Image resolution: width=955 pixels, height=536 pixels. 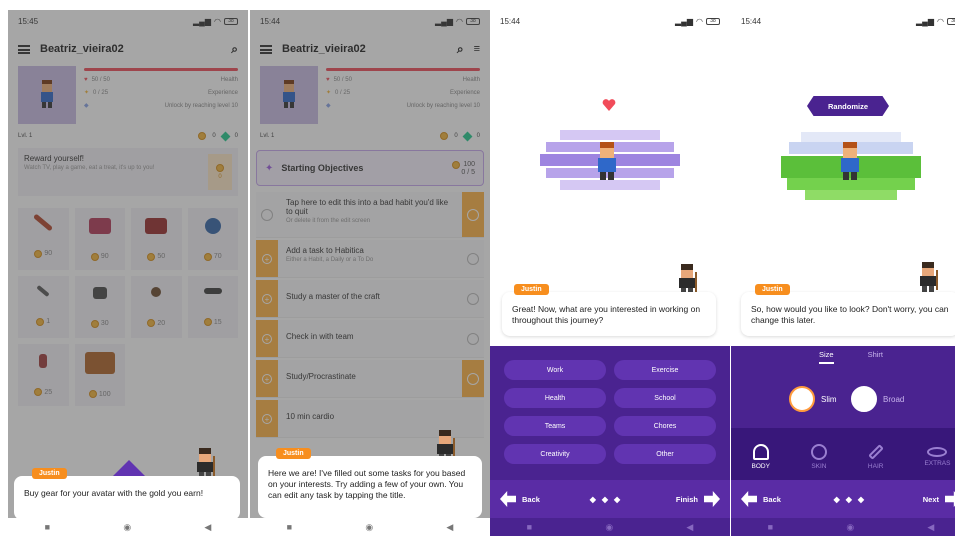 I want to click on next-button: Next, so click(x=931, y=499).